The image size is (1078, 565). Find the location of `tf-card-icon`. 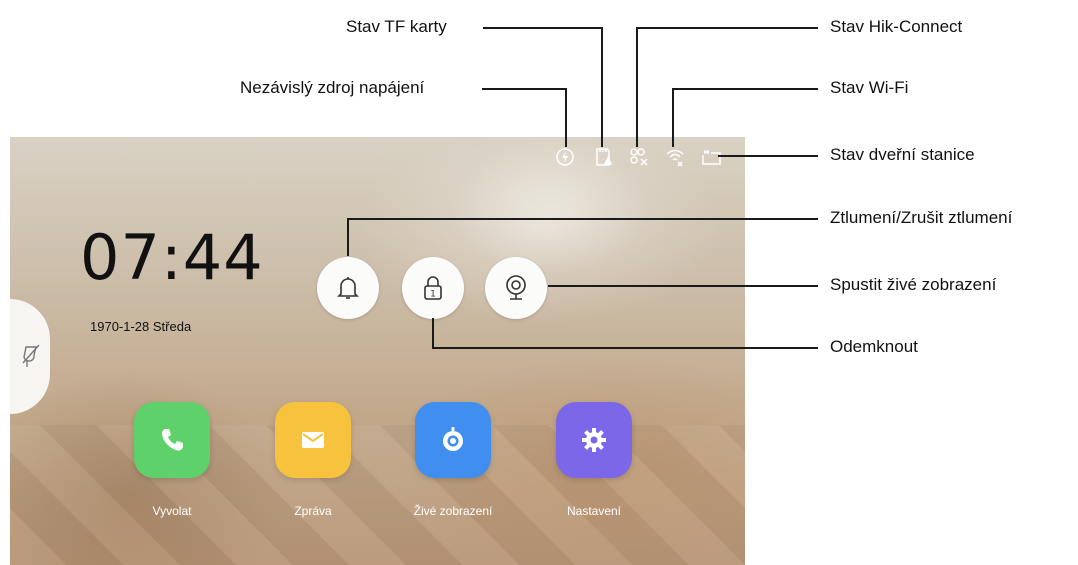

tf-card-icon is located at coordinates (603, 157).